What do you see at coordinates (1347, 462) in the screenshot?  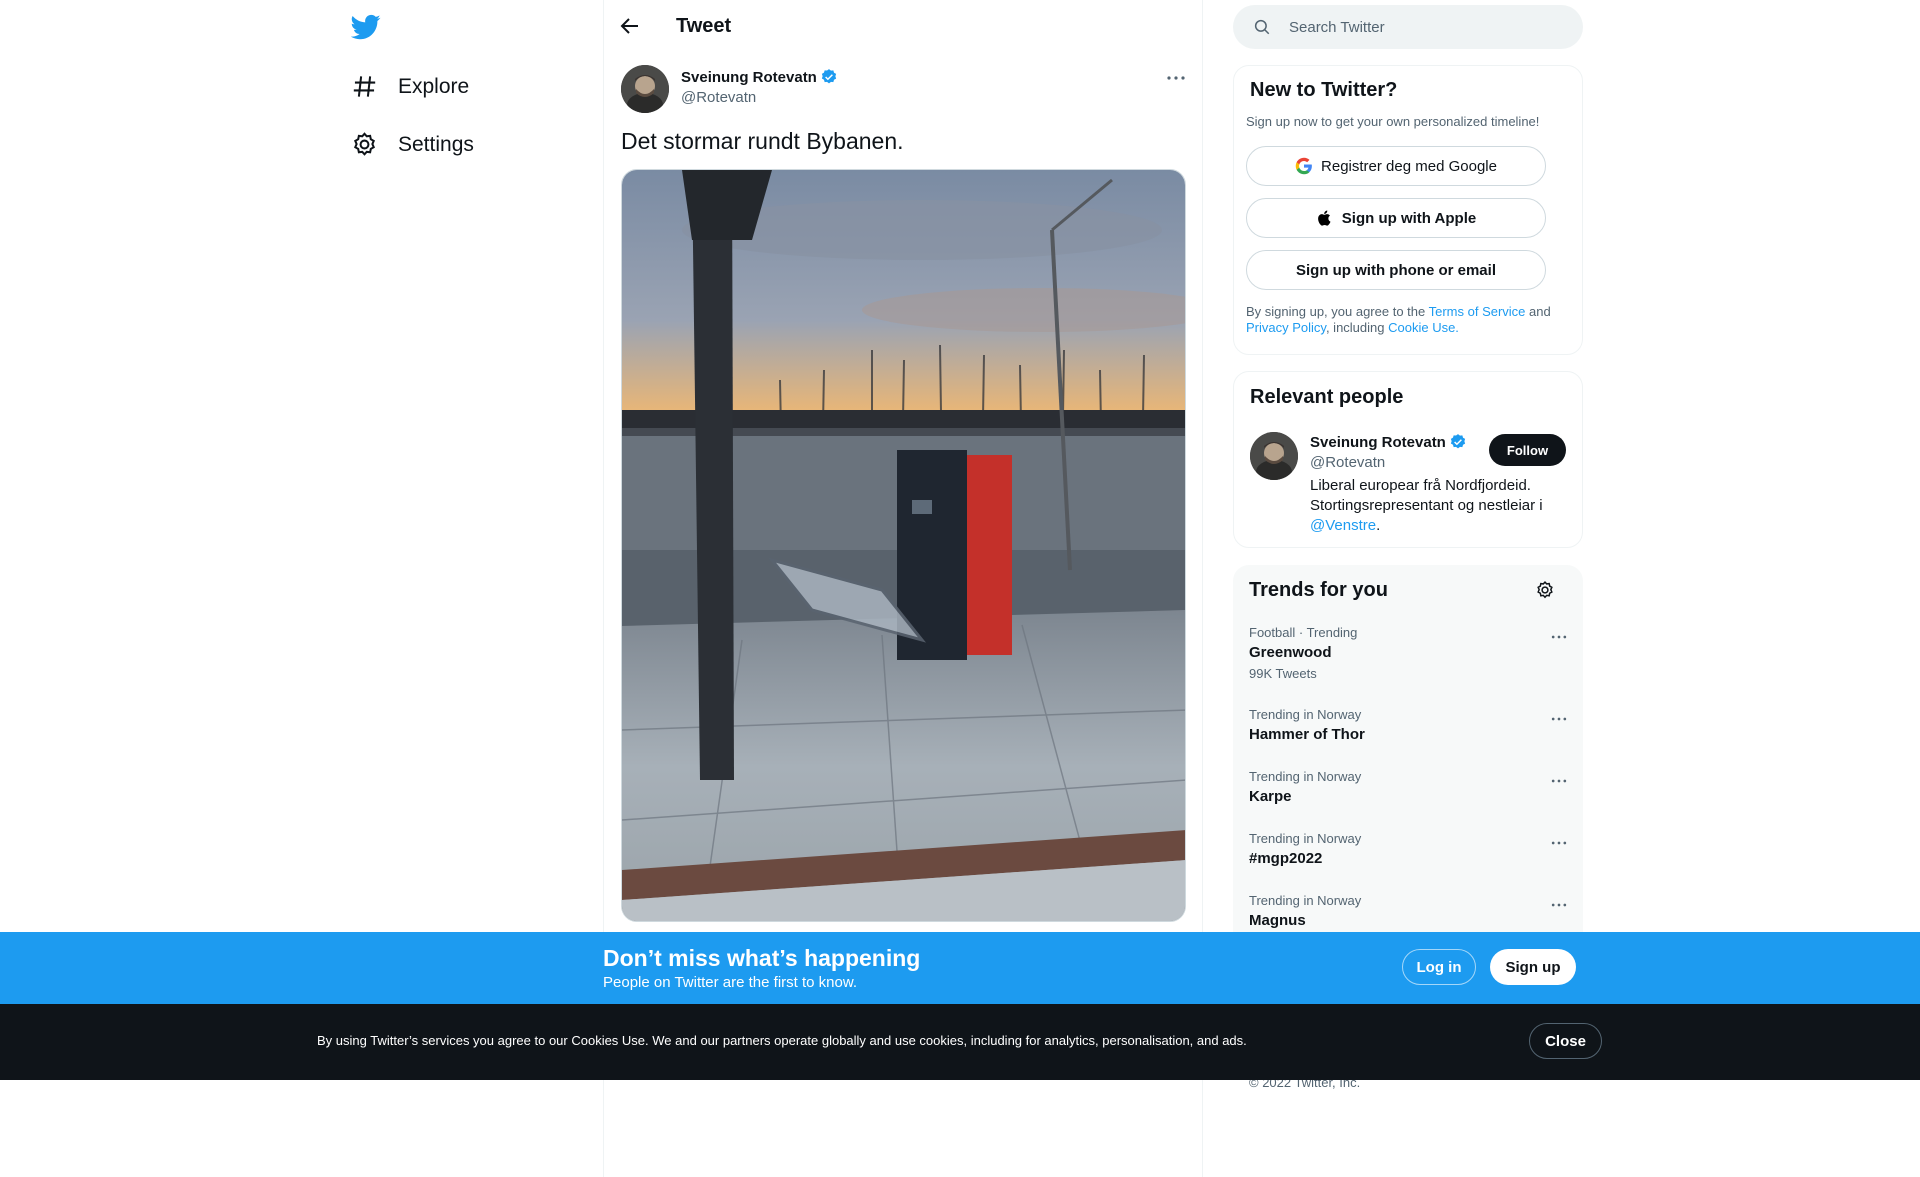 I see `relevant-handle: @Rotevatn` at bounding box center [1347, 462].